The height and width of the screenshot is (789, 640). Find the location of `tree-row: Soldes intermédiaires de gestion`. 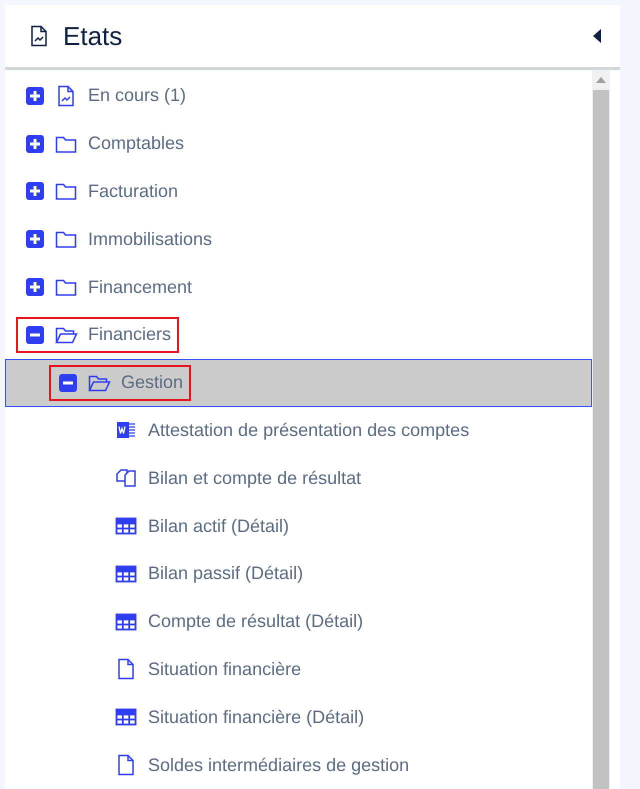

tree-row: Soldes intermédiaires de gestion is located at coordinates (298, 765).